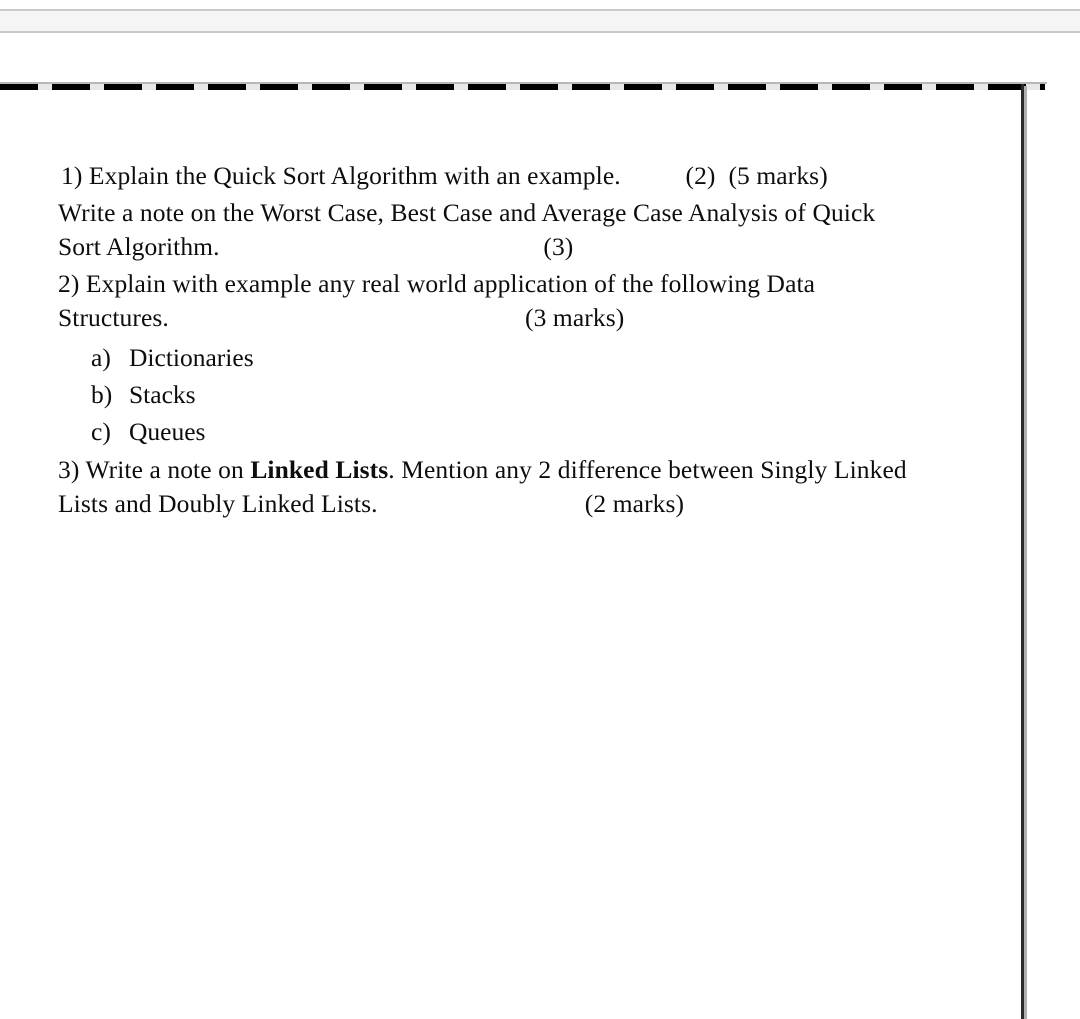  Describe the element at coordinates (522, 87) in the screenshot. I see `page-top-dashed-border` at that location.